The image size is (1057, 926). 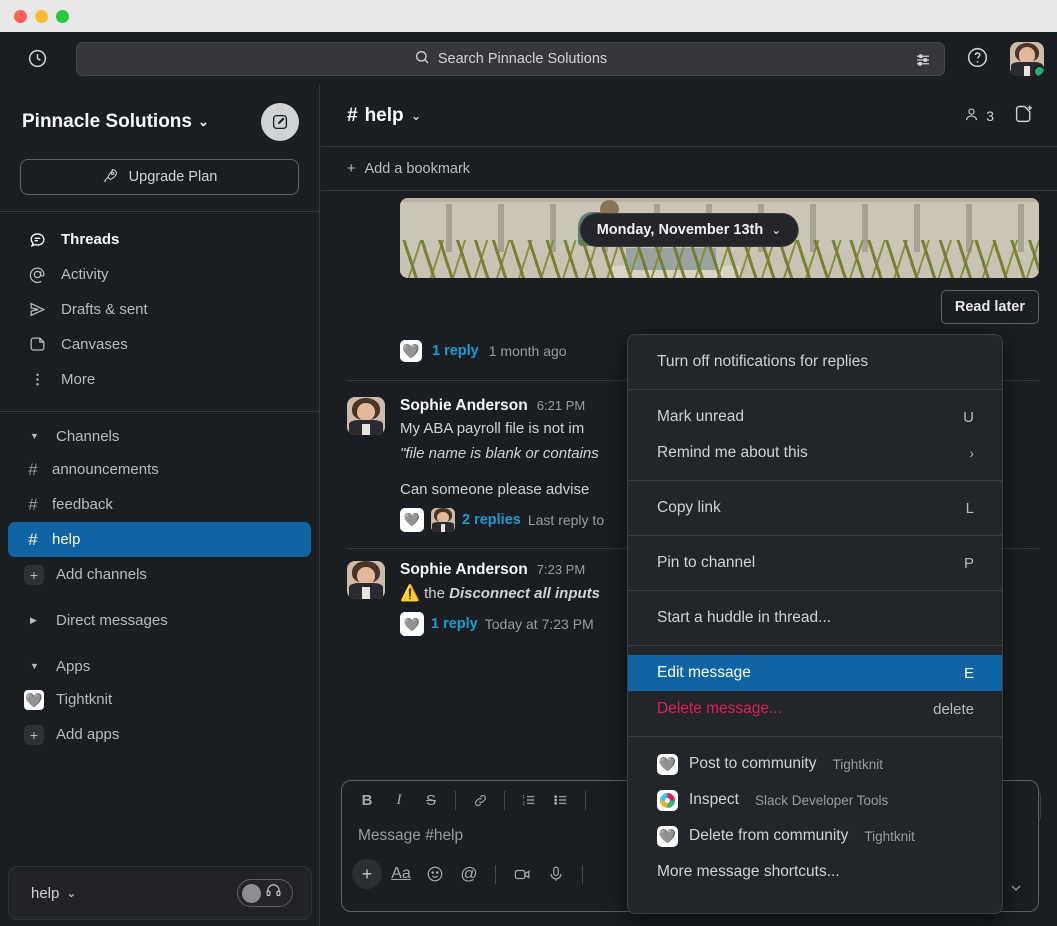 What do you see at coordinates (78, 379) in the screenshot?
I see `sidebar-item-label: More` at bounding box center [78, 379].